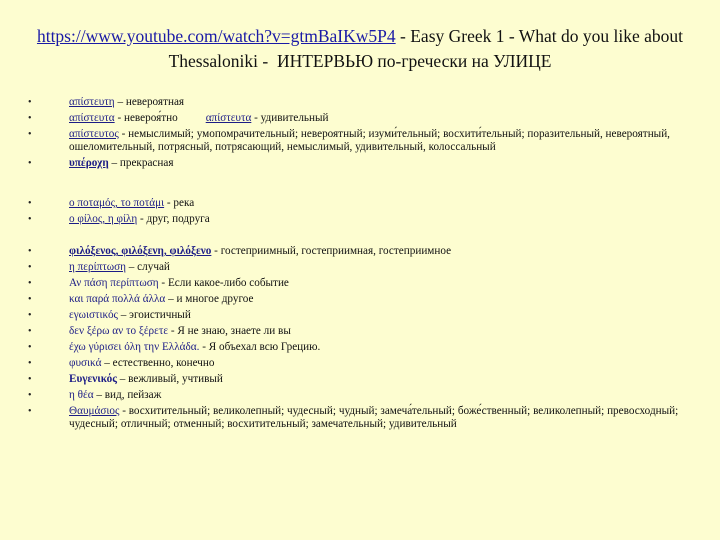 This screenshot has width=720, height=540. I want to click on greek-term: απίστευτος, so click(94, 134).